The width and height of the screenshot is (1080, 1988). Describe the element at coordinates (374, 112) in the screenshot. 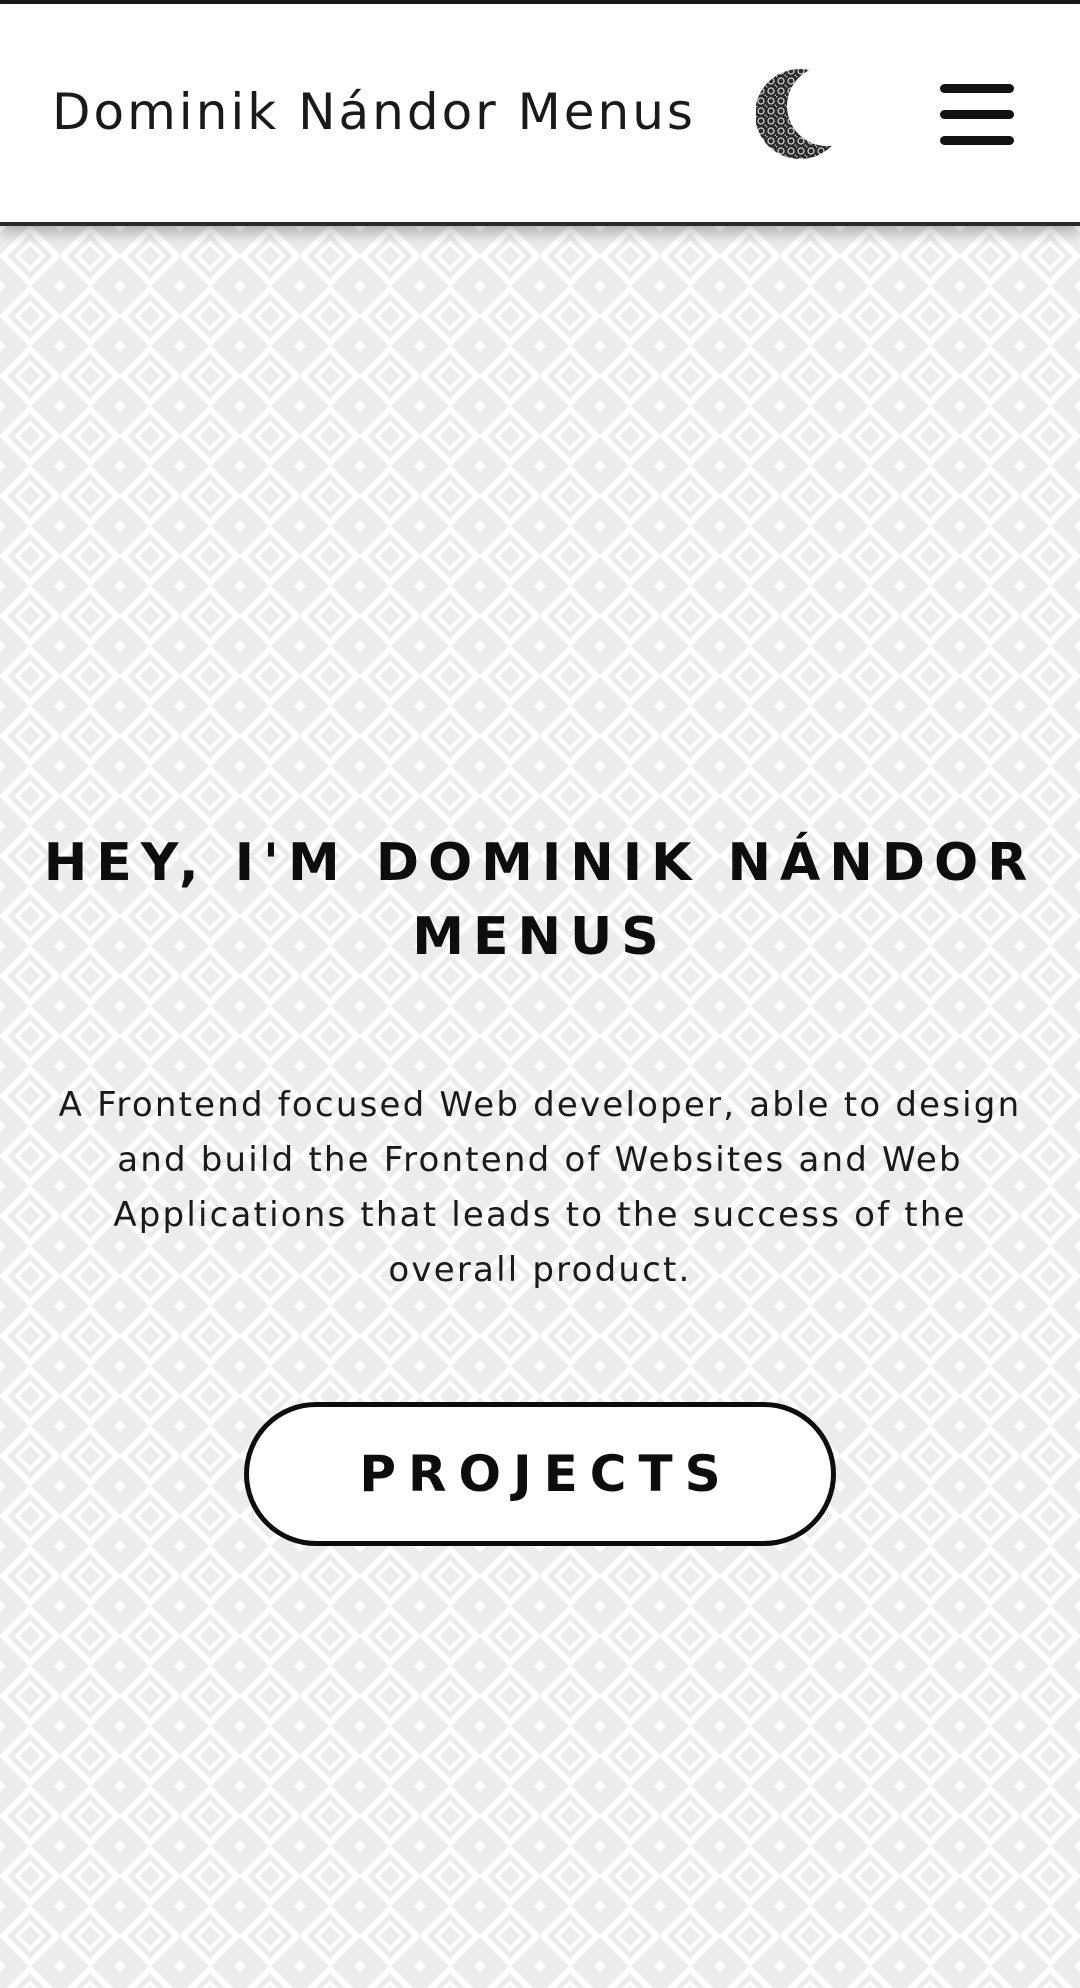

I see `site-title: Dominik Nándor Menus` at that location.